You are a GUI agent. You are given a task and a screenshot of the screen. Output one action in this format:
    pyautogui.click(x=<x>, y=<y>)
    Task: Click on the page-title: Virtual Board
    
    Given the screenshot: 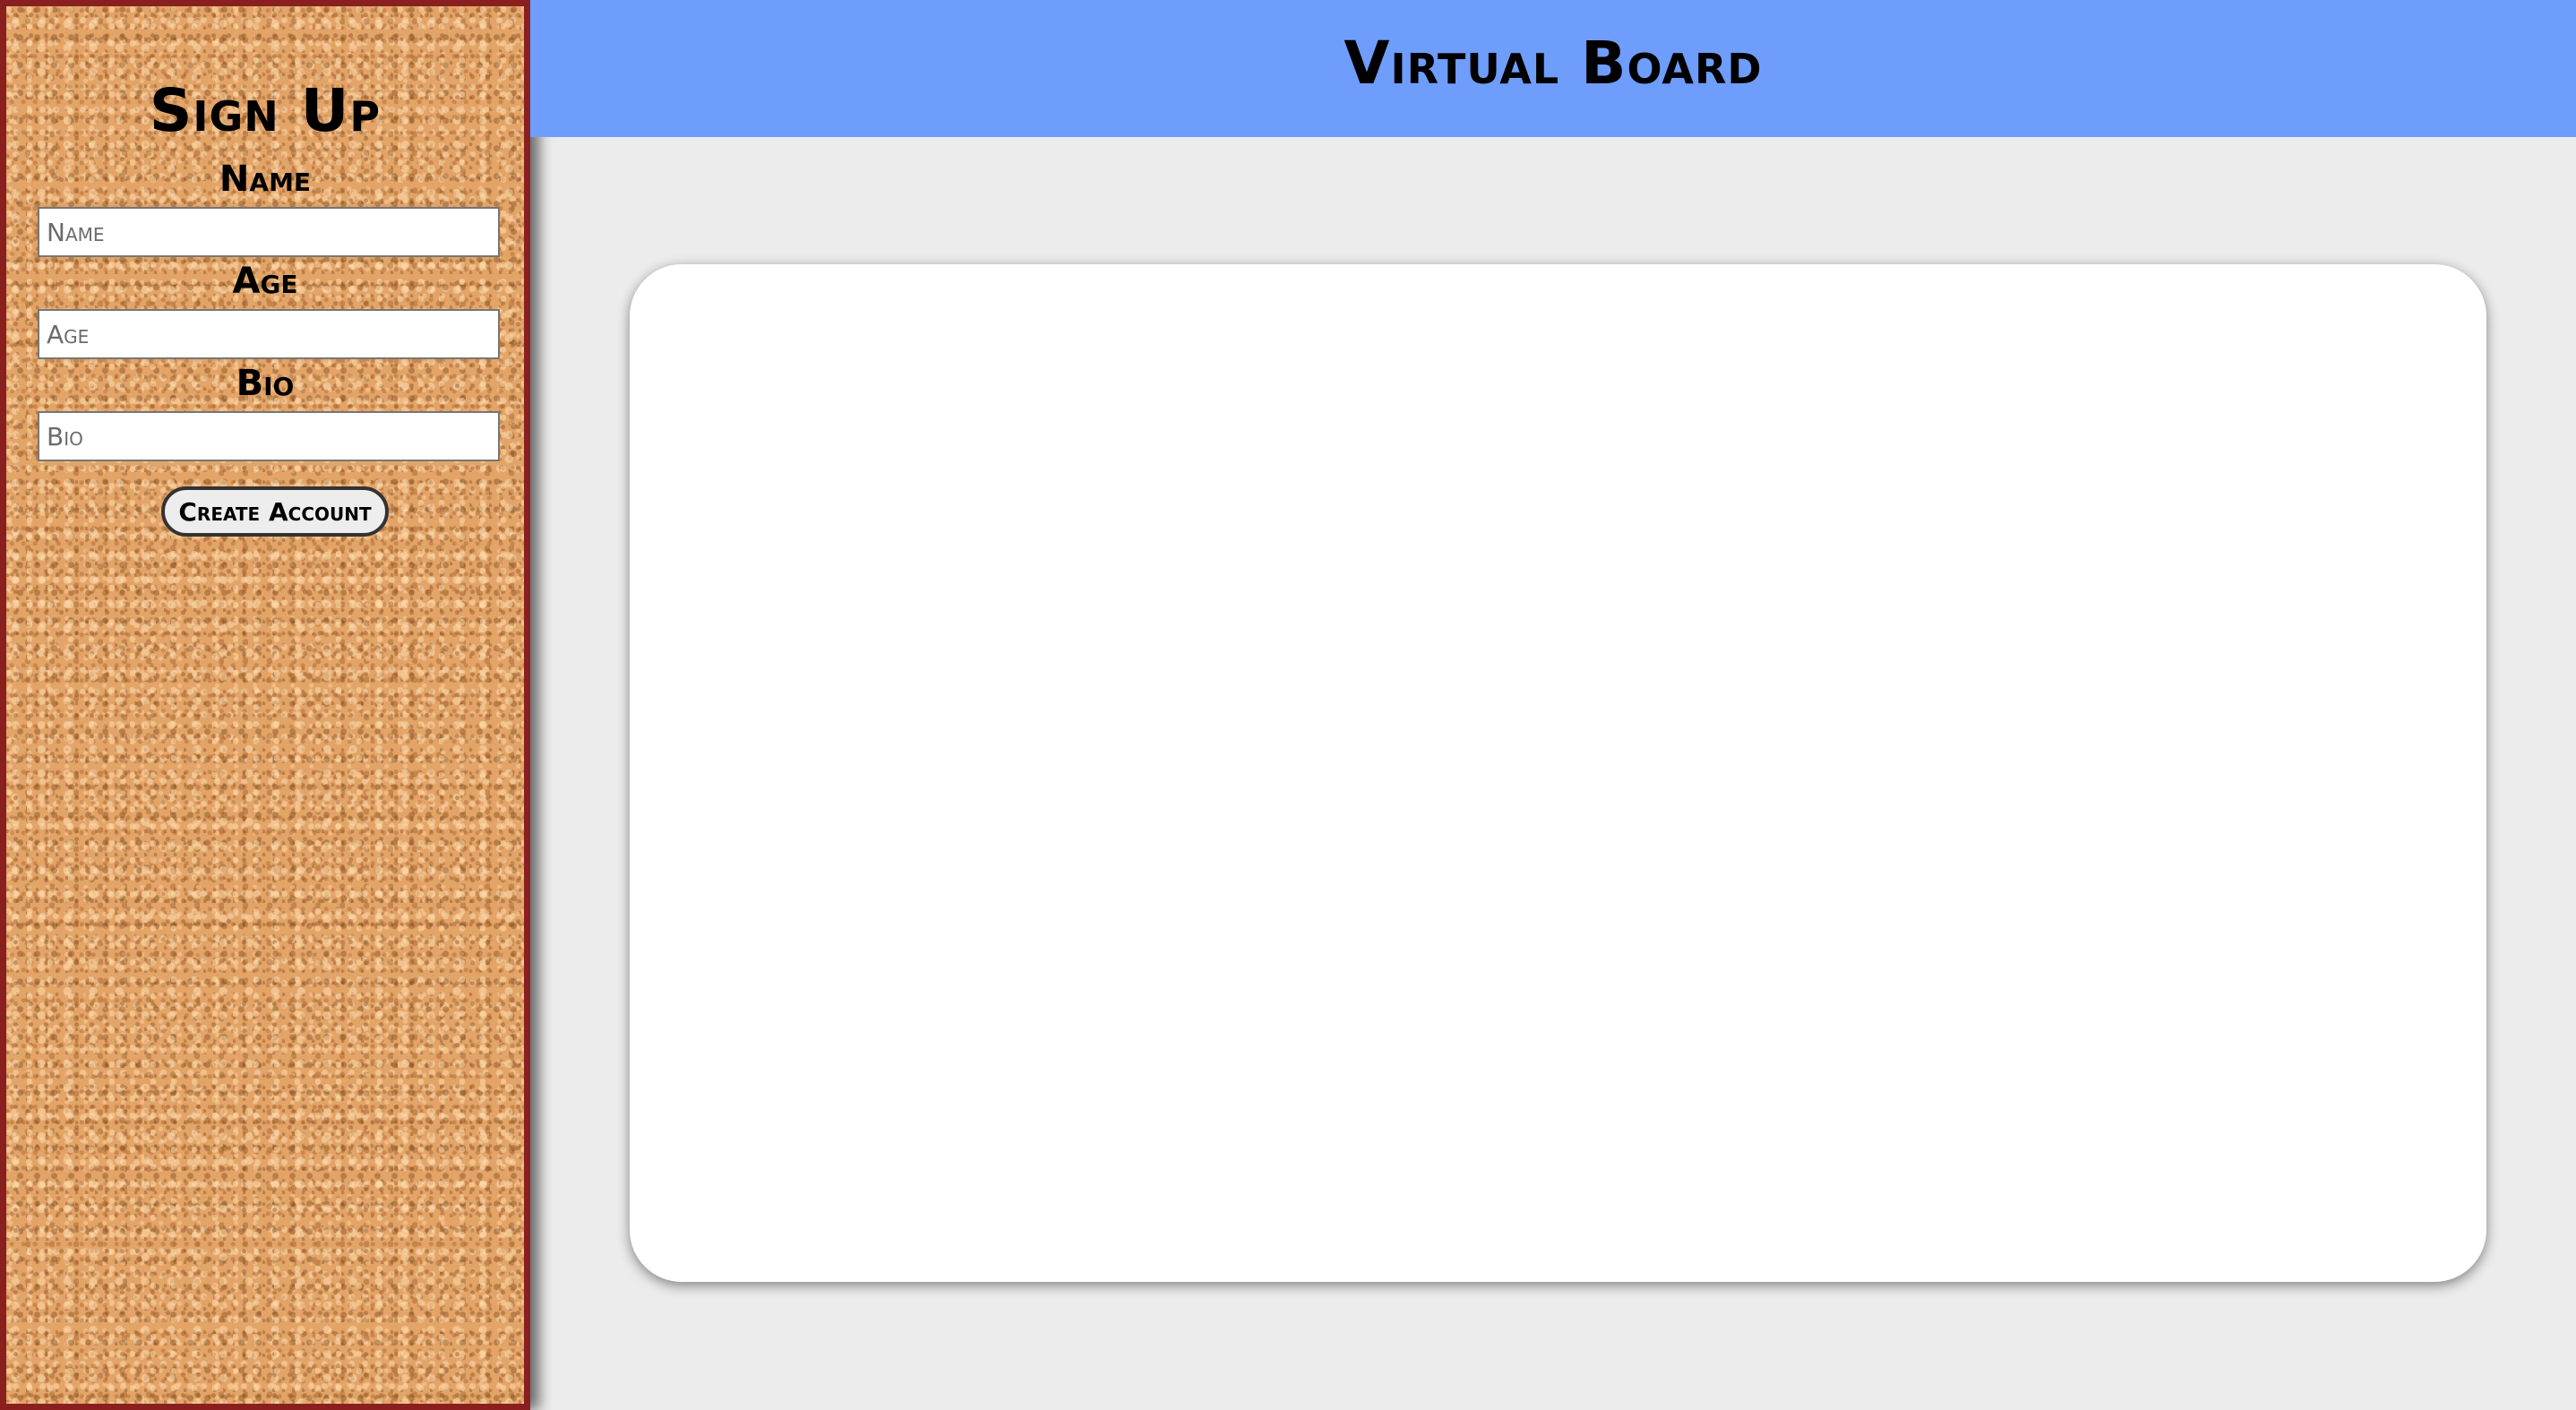 What is the action you would take?
    pyautogui.click(x=1553, y=63)
    